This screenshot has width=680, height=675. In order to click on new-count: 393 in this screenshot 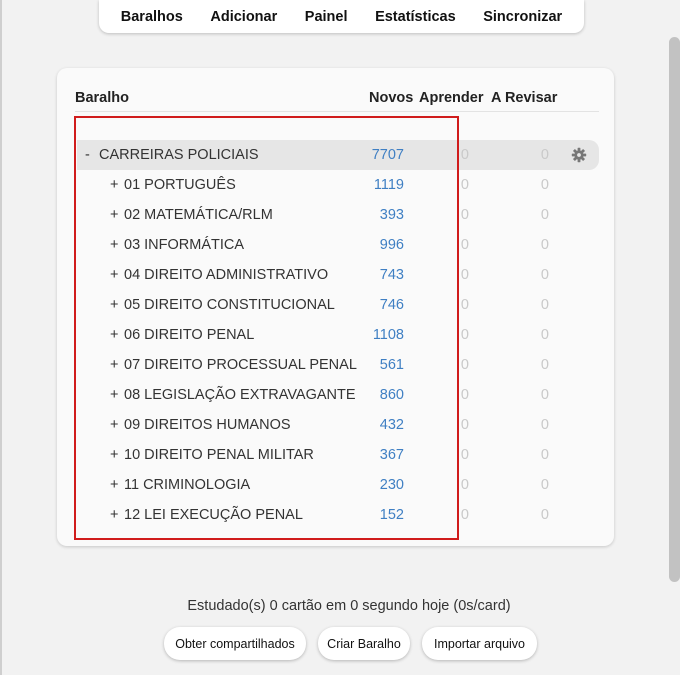, I will do `click(391, 215)`.